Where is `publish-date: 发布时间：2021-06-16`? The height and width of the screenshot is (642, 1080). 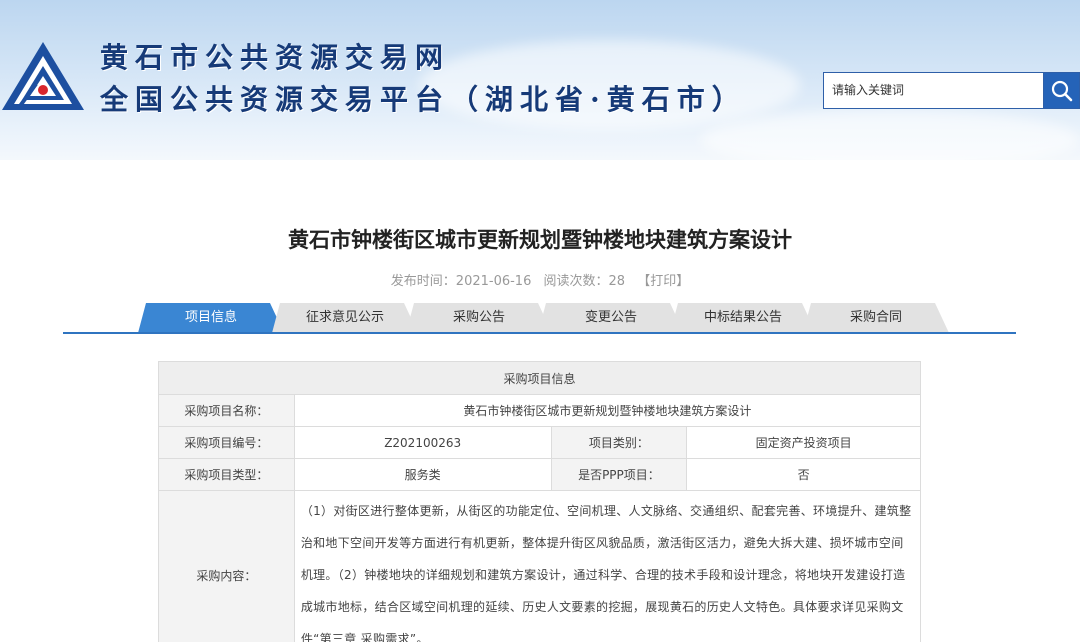 publish-date: 发布时间：2021-06-16 is located at coordinates (461, 281).